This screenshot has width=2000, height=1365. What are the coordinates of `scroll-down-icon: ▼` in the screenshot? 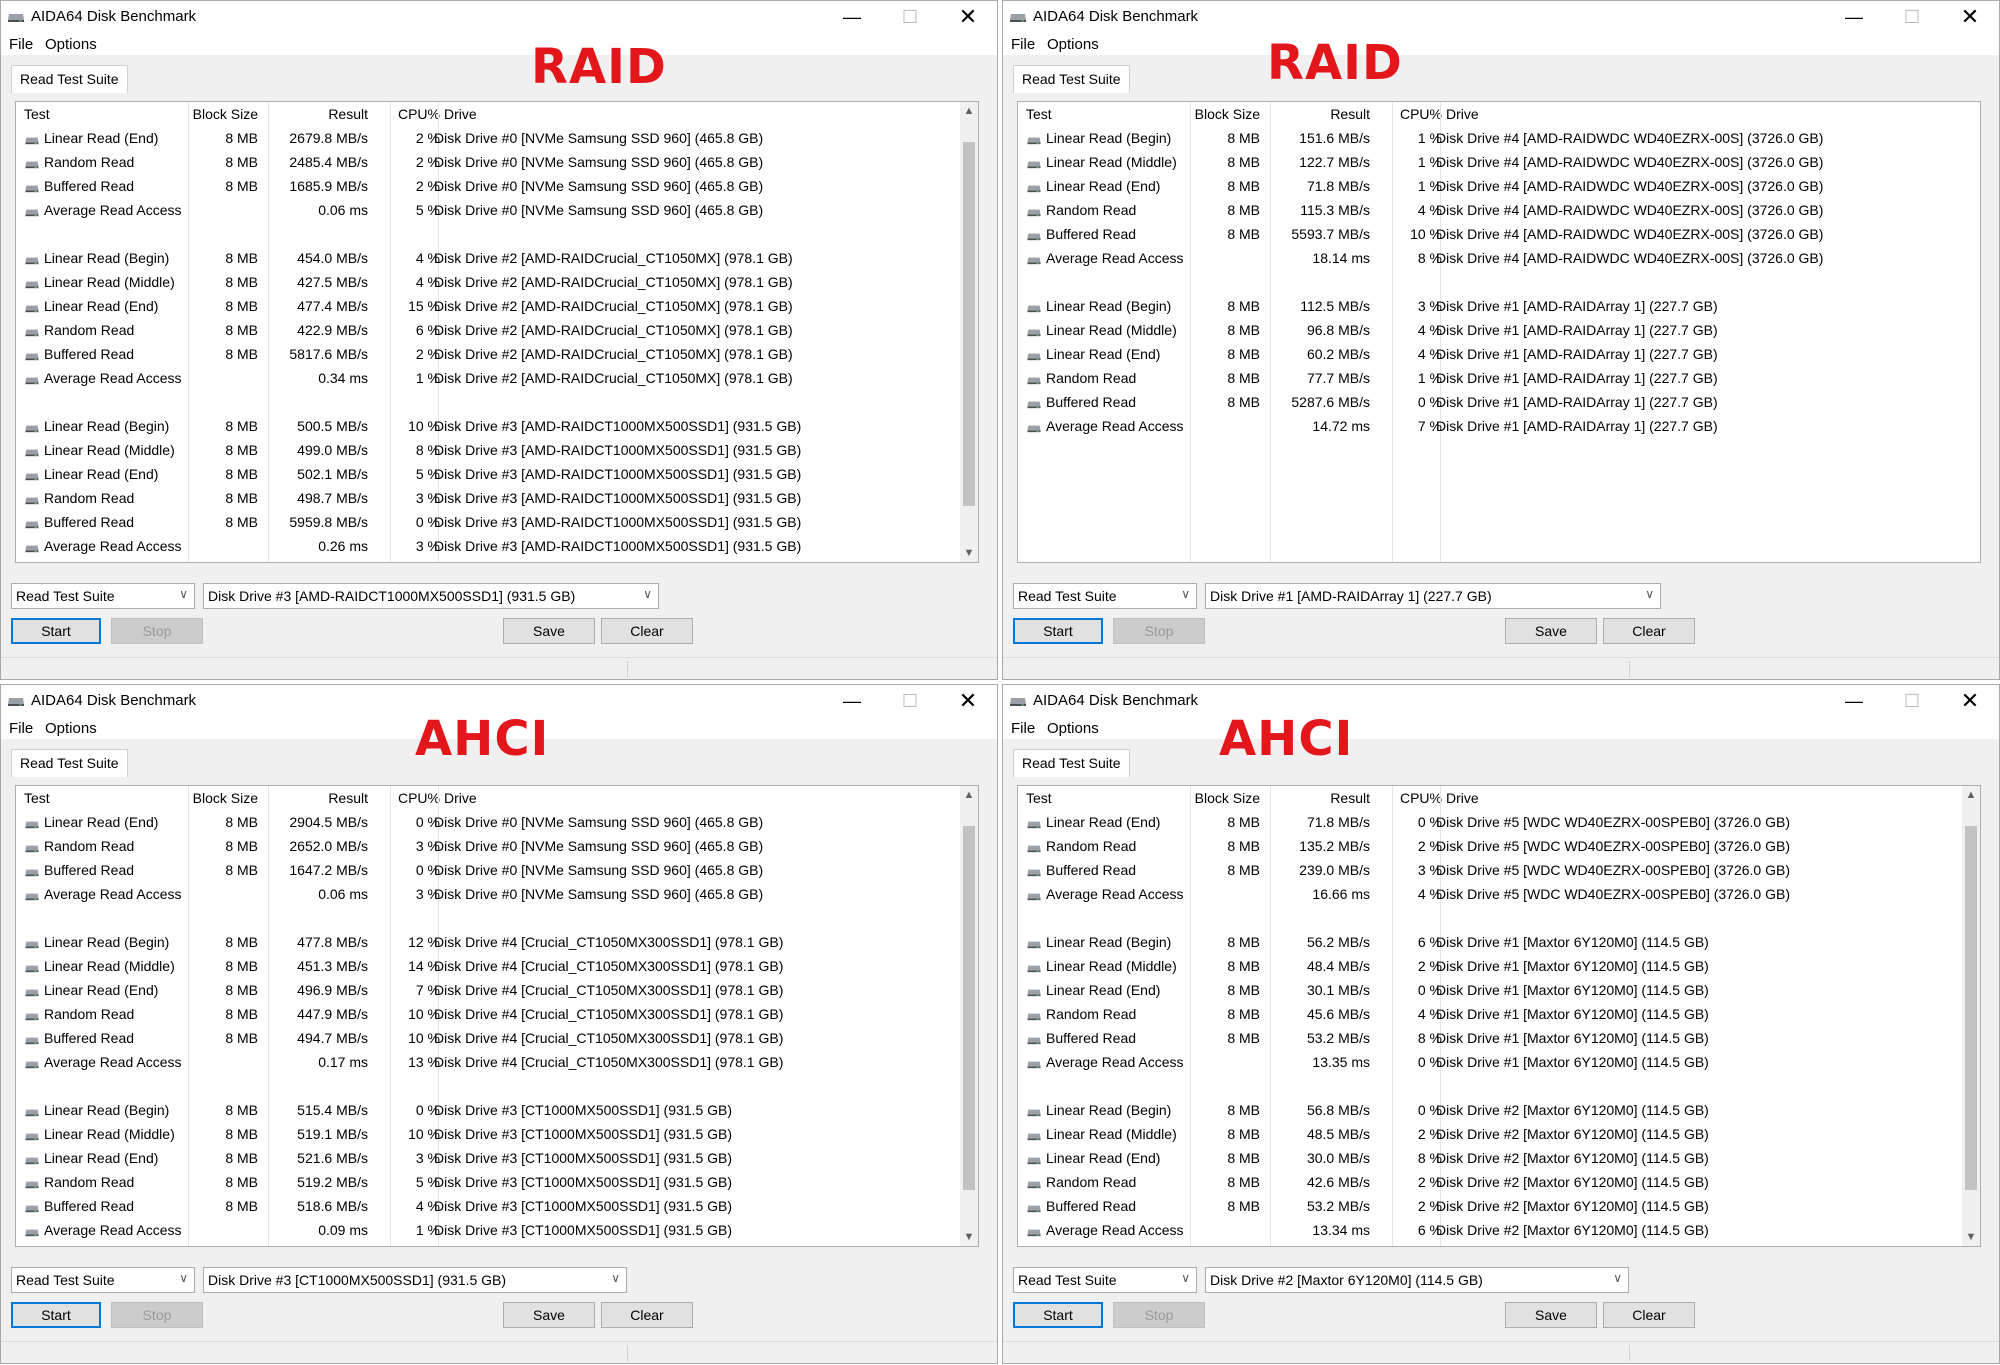 It's located at (1971, 1237).